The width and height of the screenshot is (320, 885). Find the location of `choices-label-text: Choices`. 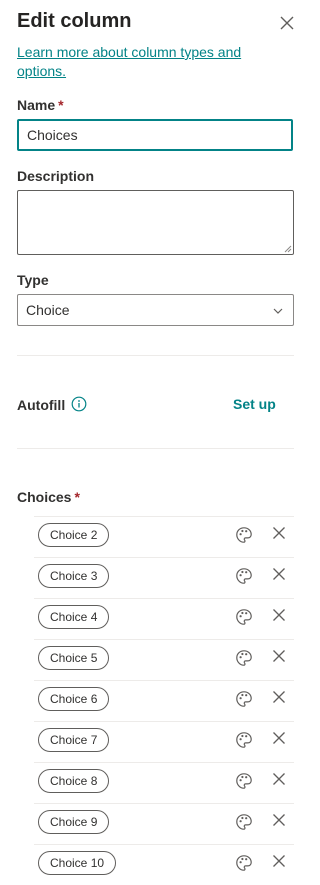

choices-label-text: Choices is located at coordinates (44, 497).